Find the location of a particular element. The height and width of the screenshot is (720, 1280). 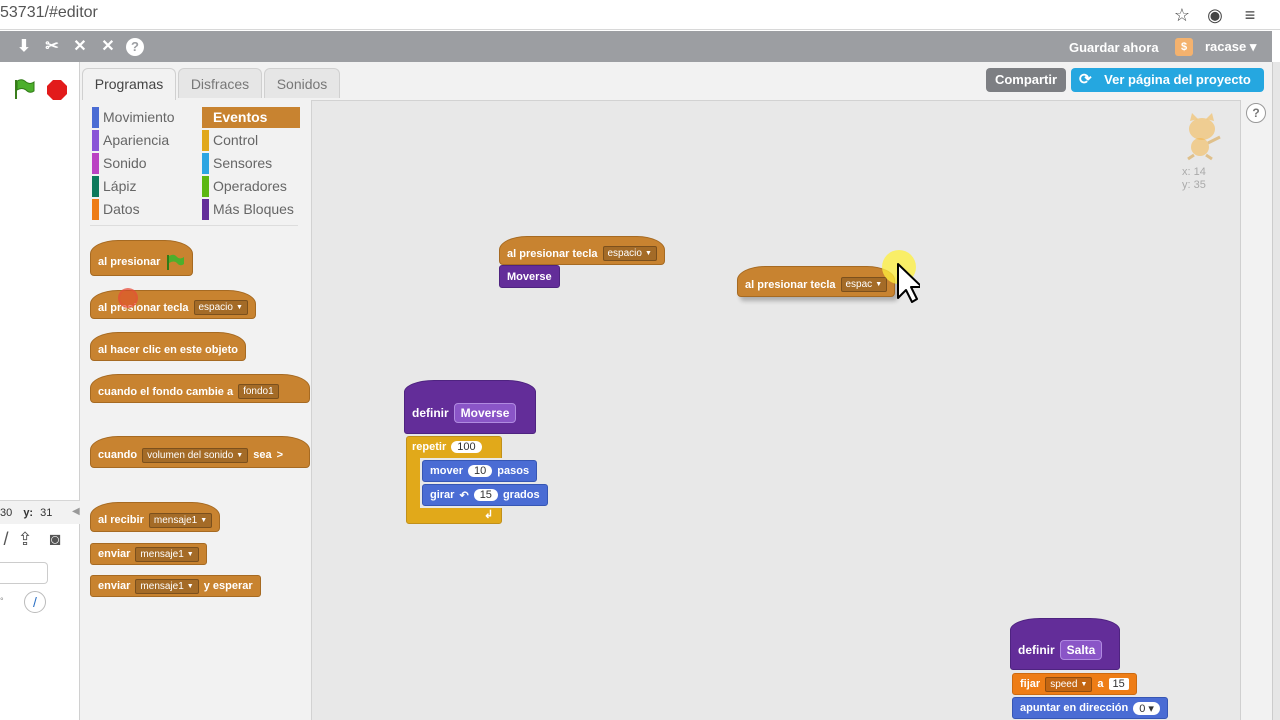

move-steps-block: mover 10 pasos is located at coordinates (480, 471).